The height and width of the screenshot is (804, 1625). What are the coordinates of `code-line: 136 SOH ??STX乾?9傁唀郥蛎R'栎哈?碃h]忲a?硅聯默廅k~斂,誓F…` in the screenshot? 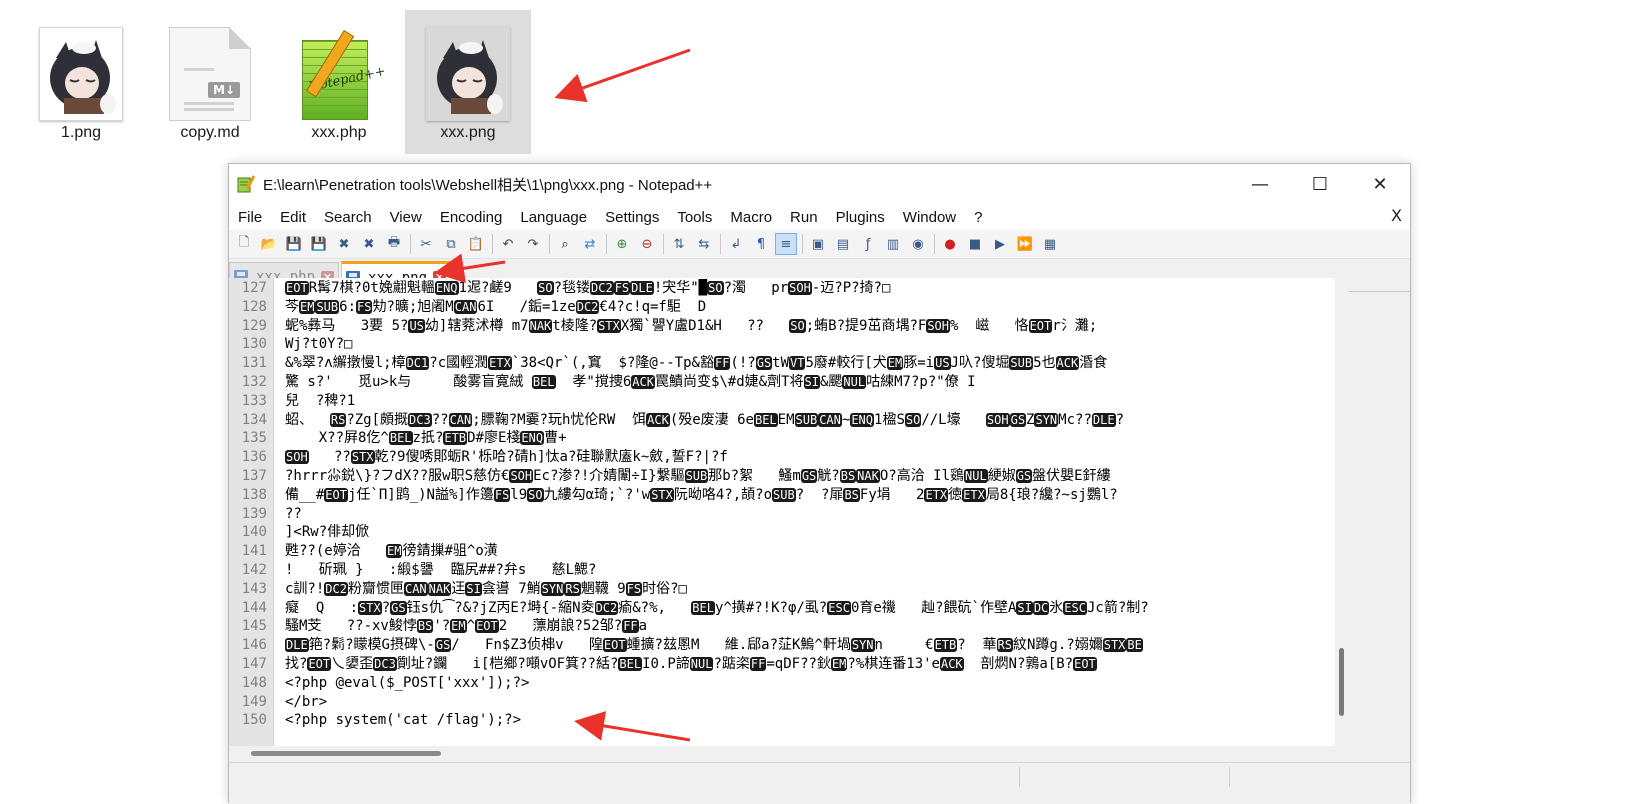 It's located at (782, 457).